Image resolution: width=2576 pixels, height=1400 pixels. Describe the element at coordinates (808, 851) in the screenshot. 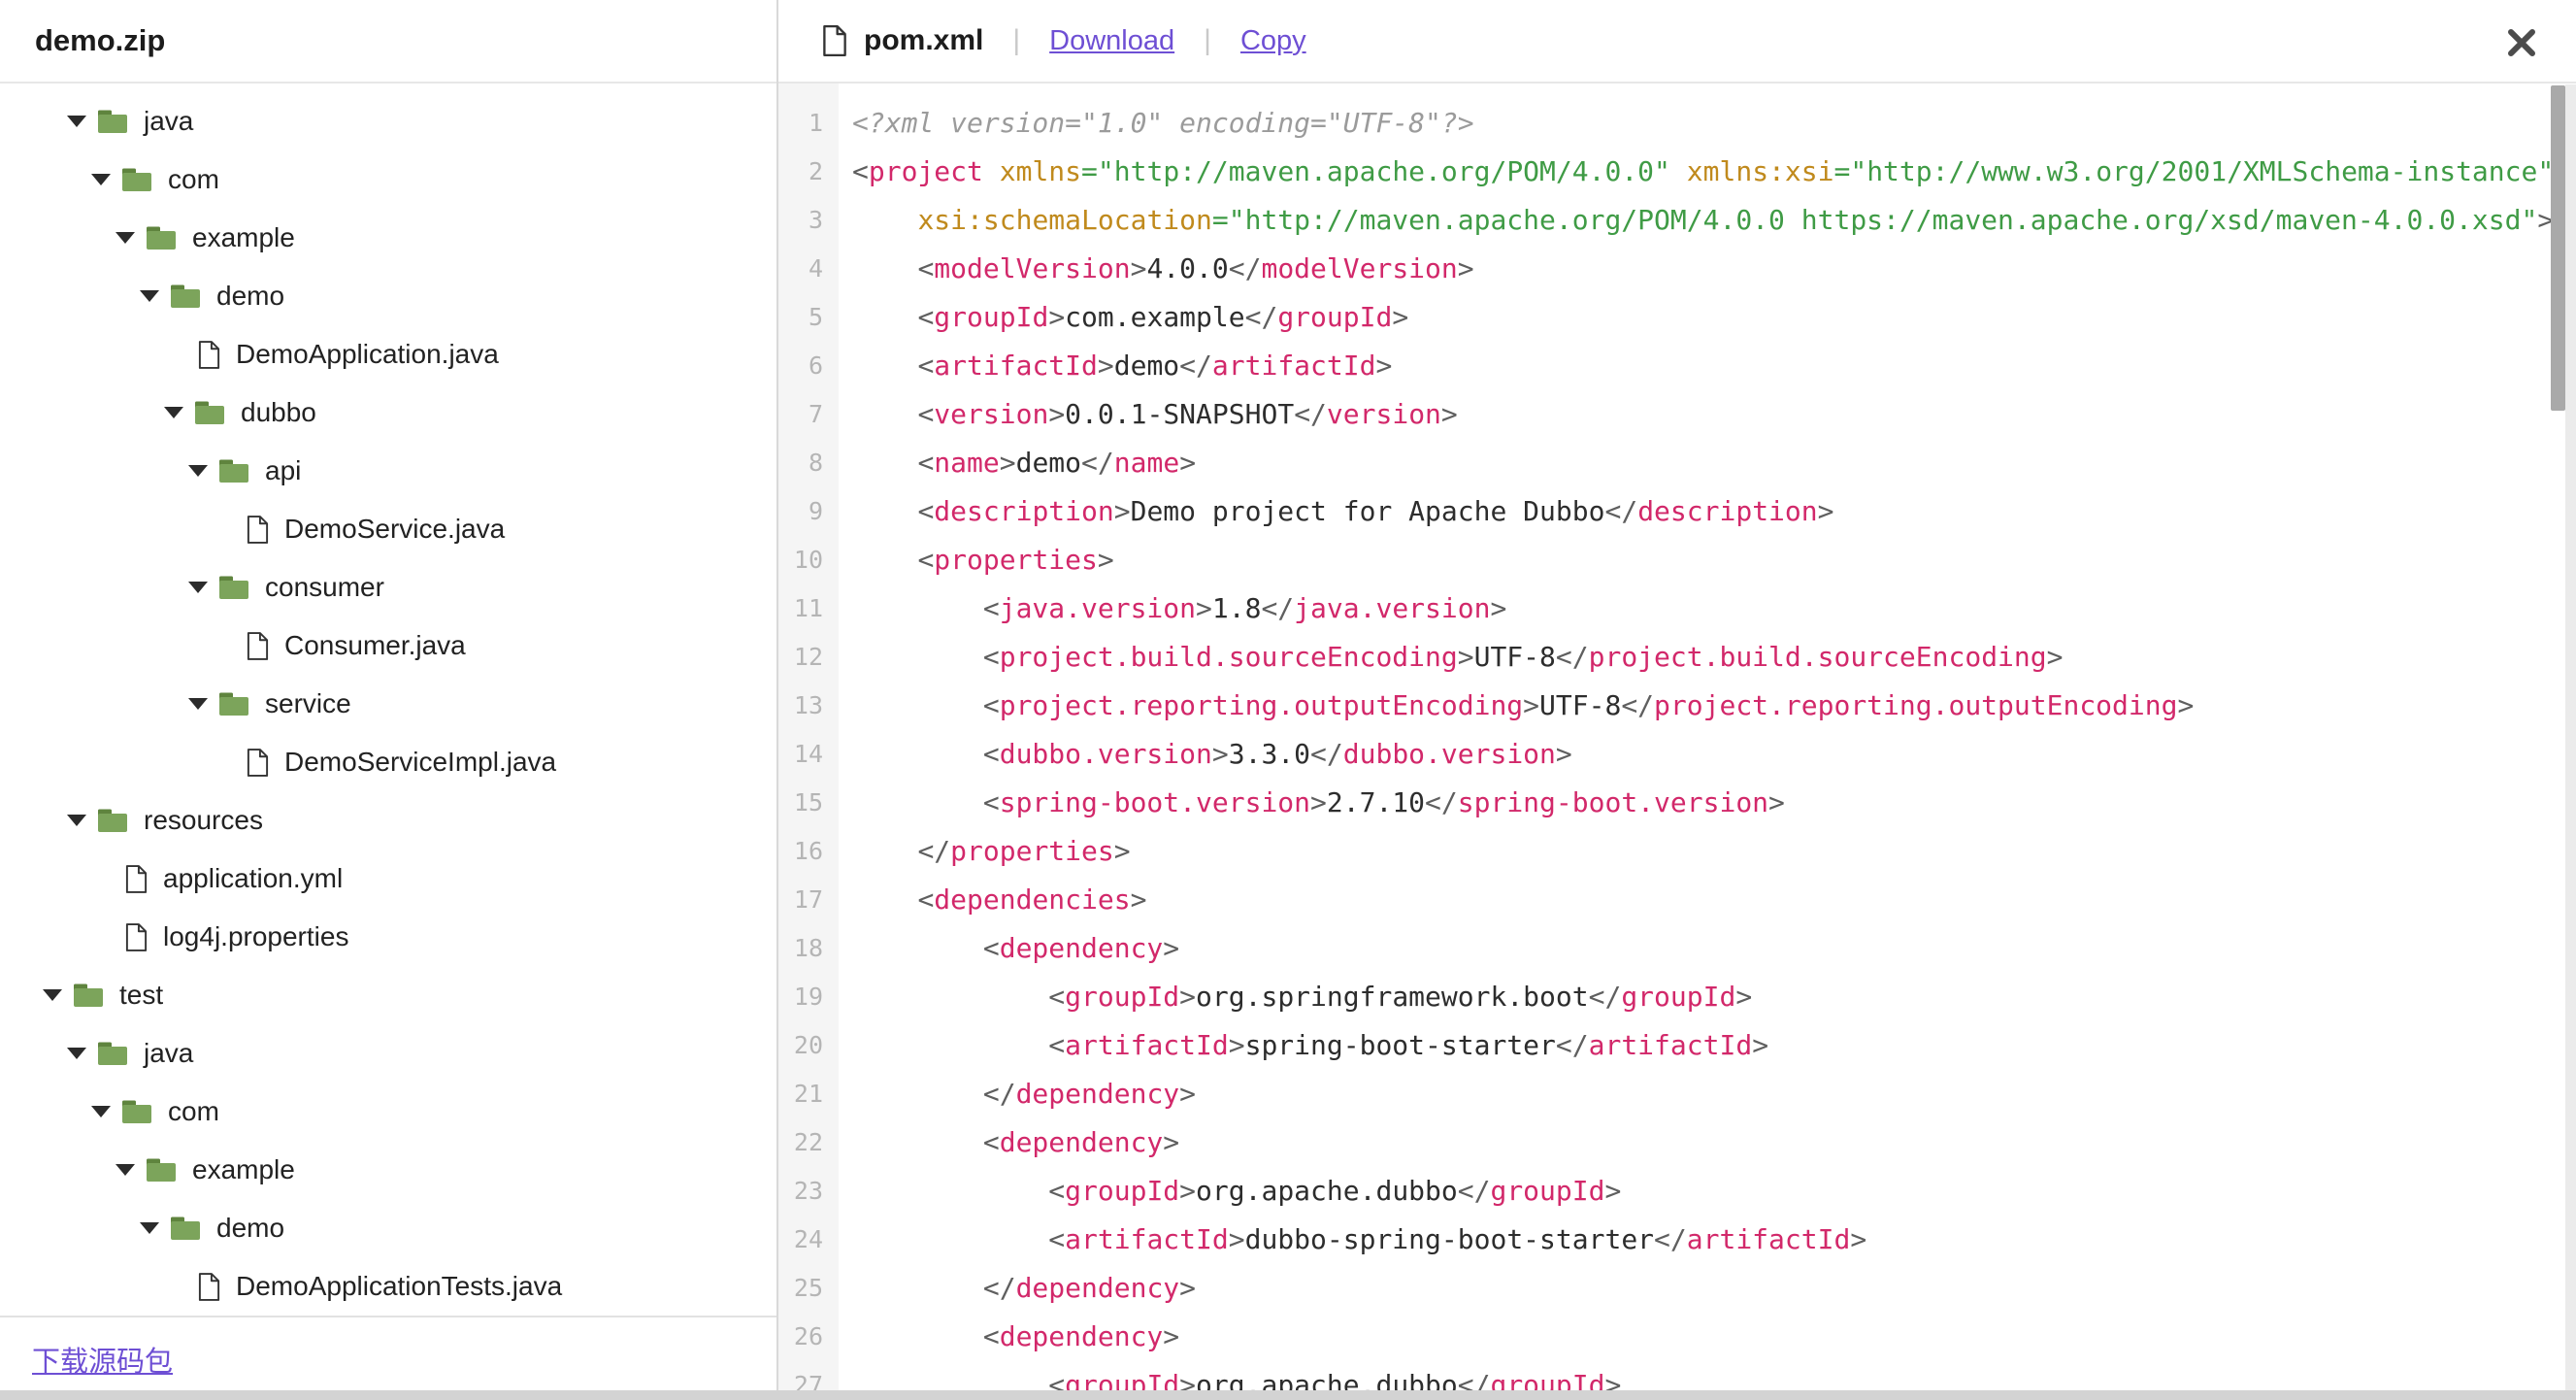

I see `line-number: 16` at that location.